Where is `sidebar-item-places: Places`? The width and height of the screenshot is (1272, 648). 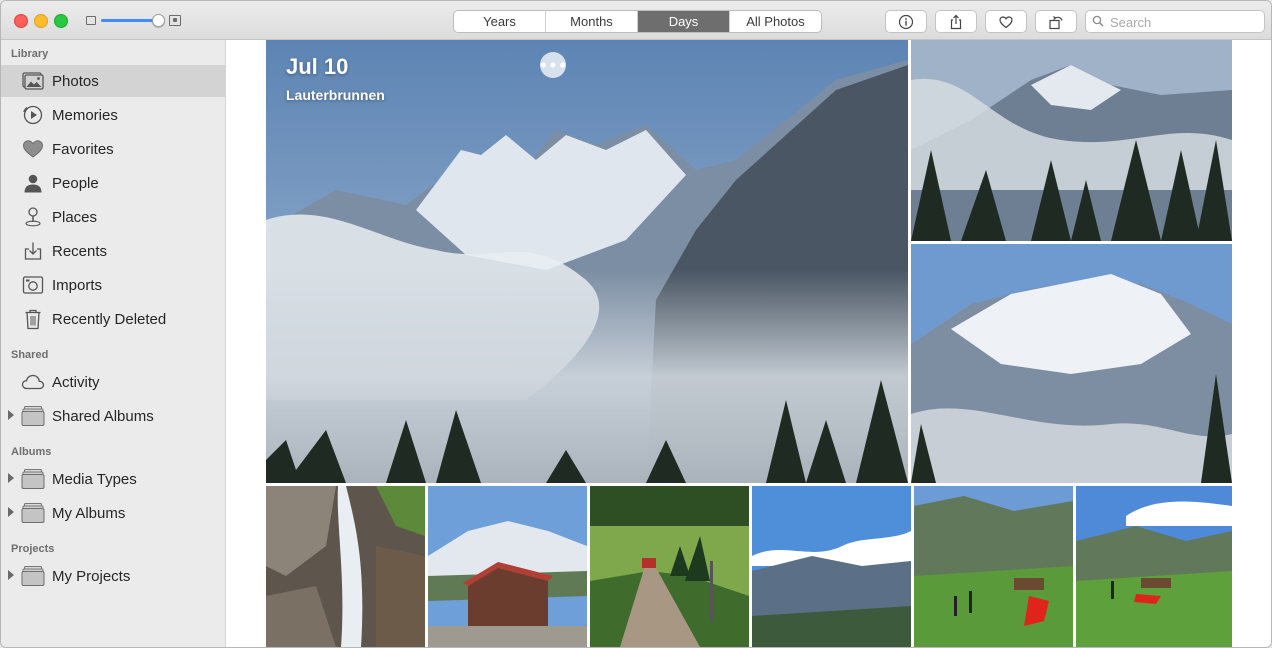
sidebar-item-places: Places is located at coordinates (113, 217).